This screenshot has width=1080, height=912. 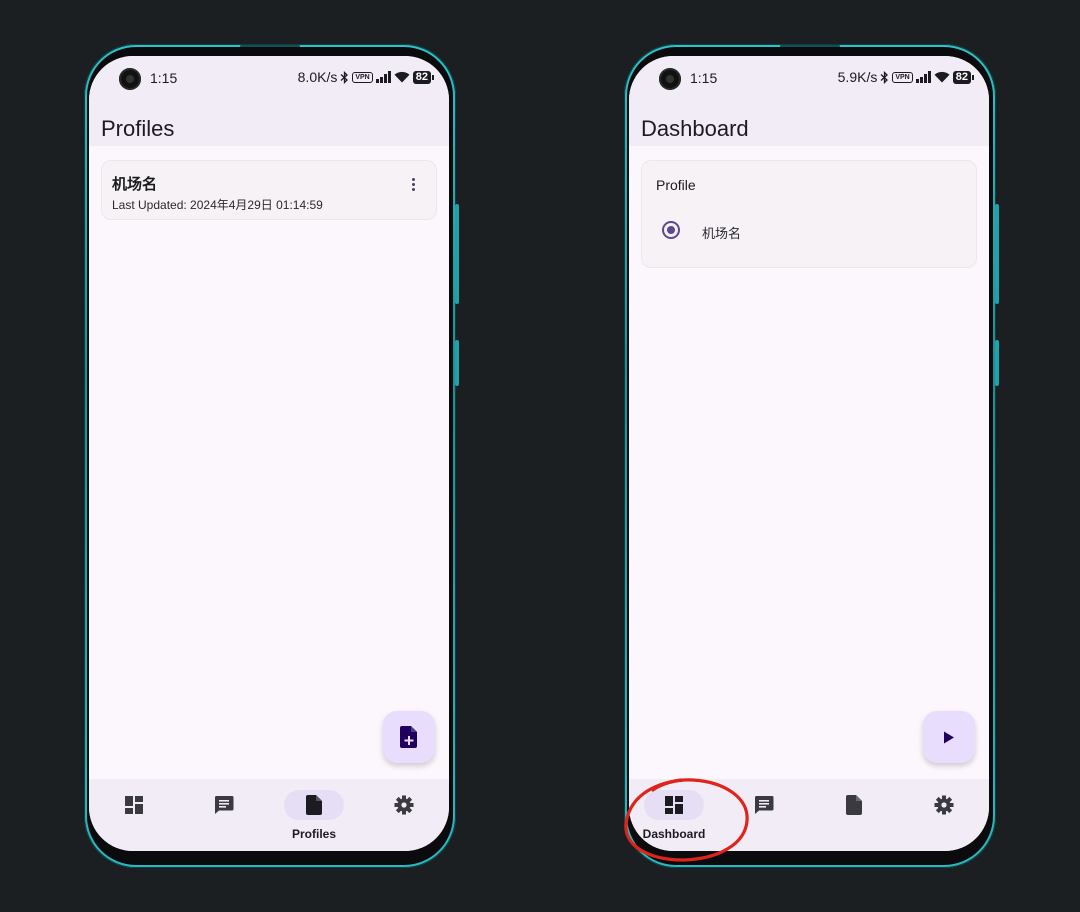 I want to click on net-speed: 8.0K/s, so click(x=317, y=77).